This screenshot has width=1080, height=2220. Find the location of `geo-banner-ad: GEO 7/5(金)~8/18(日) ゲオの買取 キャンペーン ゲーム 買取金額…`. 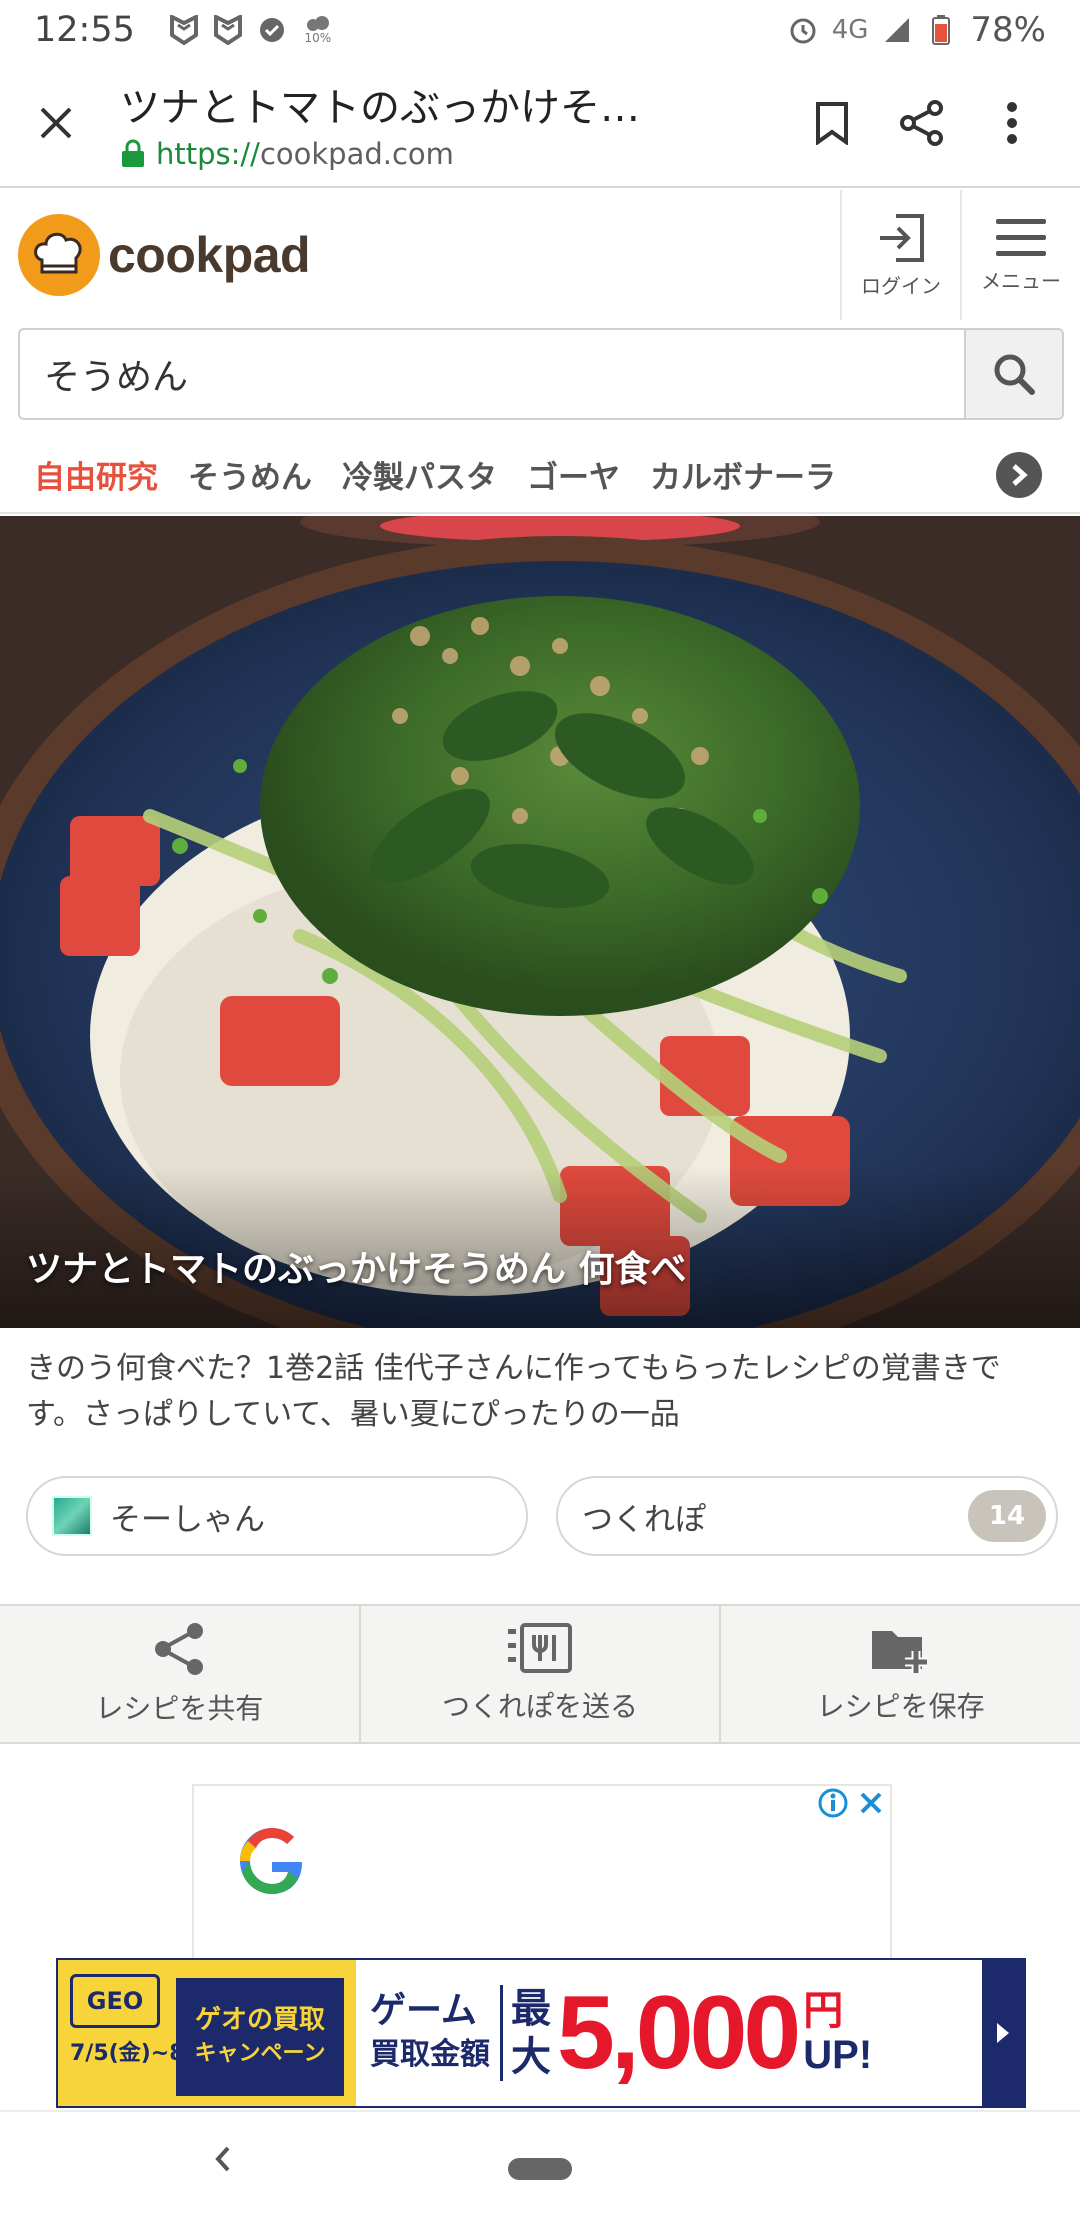

geo-banner-ad: GEO 7/5(金)~8/18(日) ゲオの買取 キャンペーン ゲーム 買取金額… is located at coordinates (541, 2033).